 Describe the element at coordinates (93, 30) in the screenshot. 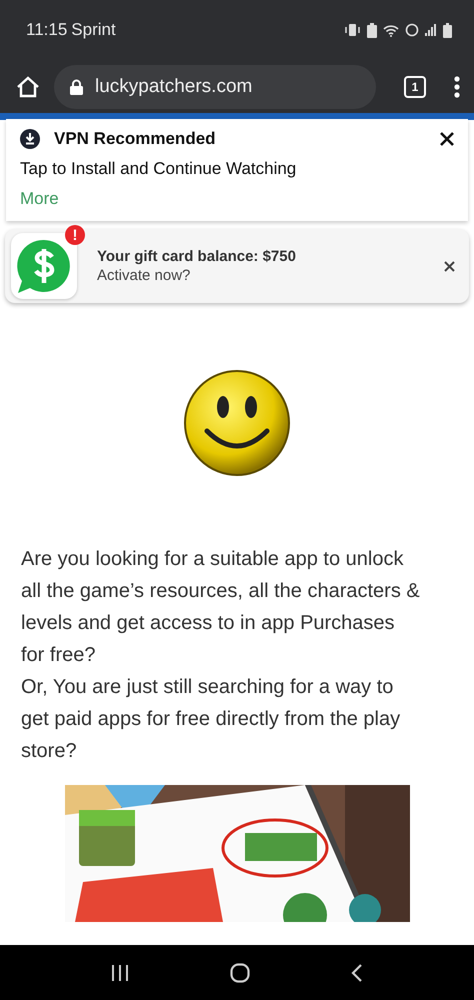

I see `carrier-name: Sprint` at that location.